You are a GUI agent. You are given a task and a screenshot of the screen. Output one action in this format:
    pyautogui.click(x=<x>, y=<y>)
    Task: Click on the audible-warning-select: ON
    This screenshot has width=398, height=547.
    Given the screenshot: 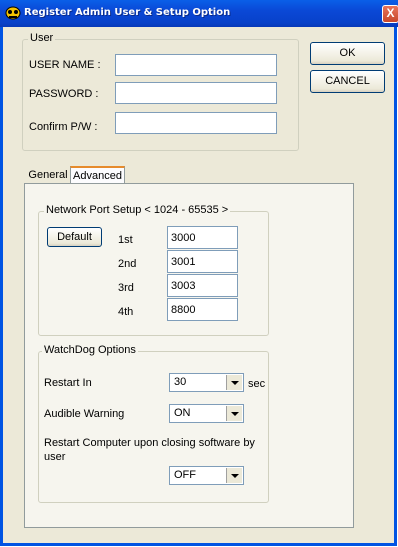 What is the action you would take?
    pyautogui.click(x=206, y=413)
    